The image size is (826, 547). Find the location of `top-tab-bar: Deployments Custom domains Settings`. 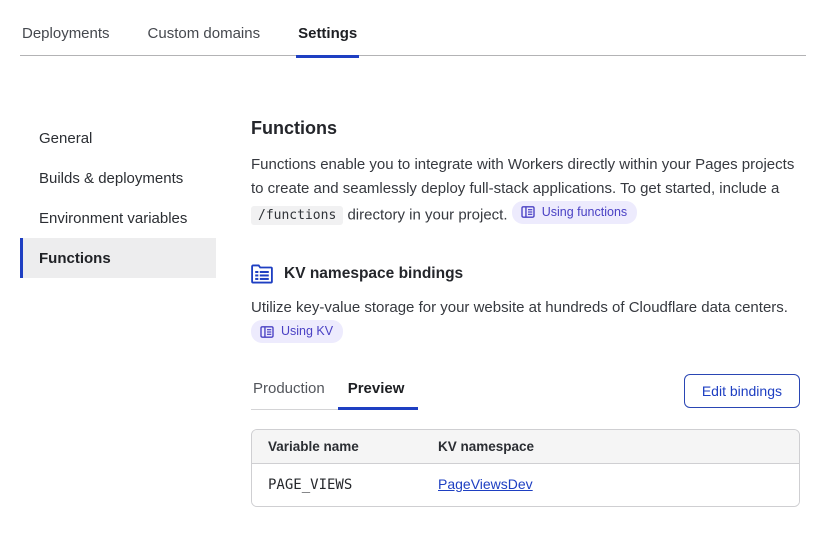

top-tab-bar: Deployments Custom domains Settings is located at coordinates (413, 29).